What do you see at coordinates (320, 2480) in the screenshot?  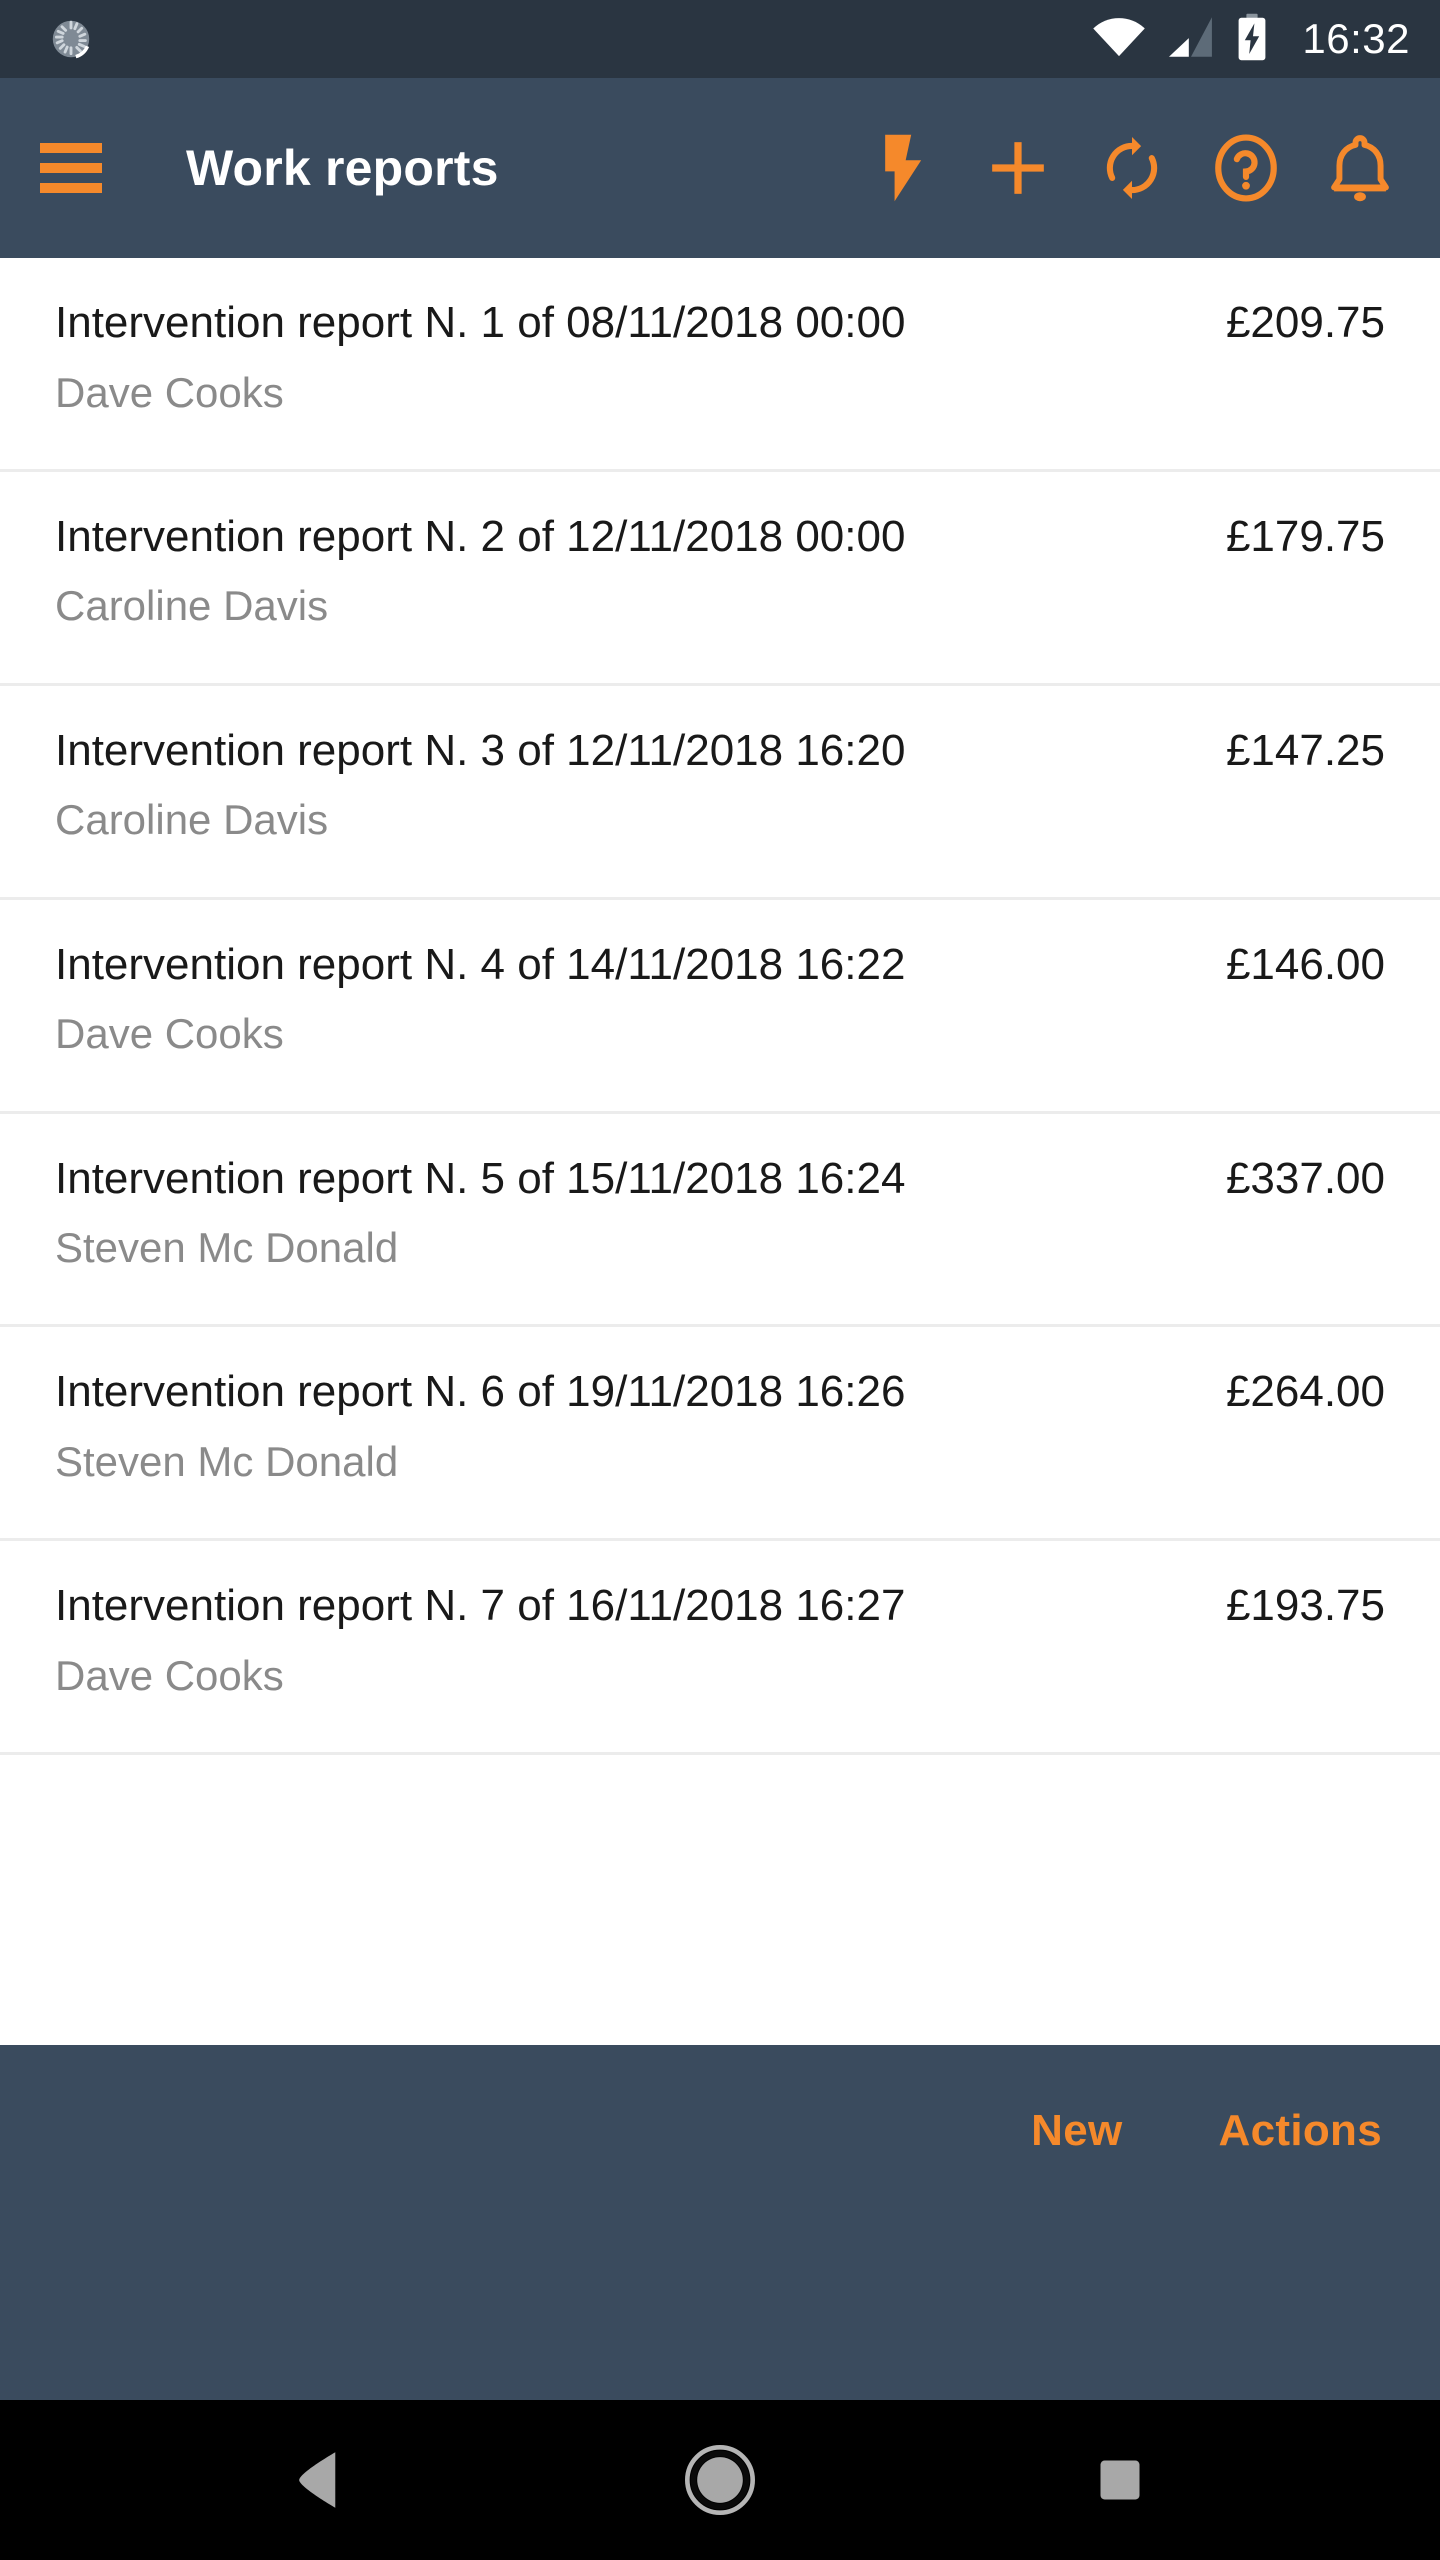 I see `back-triangle-icon` at bounding box center [320, 2480].